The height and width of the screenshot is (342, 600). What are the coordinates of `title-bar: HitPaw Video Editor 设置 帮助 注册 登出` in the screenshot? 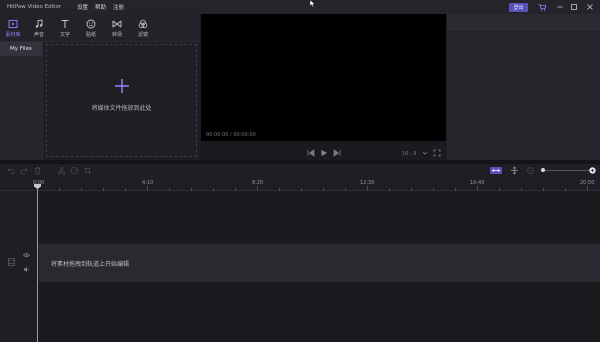 It's located at (300, 7).